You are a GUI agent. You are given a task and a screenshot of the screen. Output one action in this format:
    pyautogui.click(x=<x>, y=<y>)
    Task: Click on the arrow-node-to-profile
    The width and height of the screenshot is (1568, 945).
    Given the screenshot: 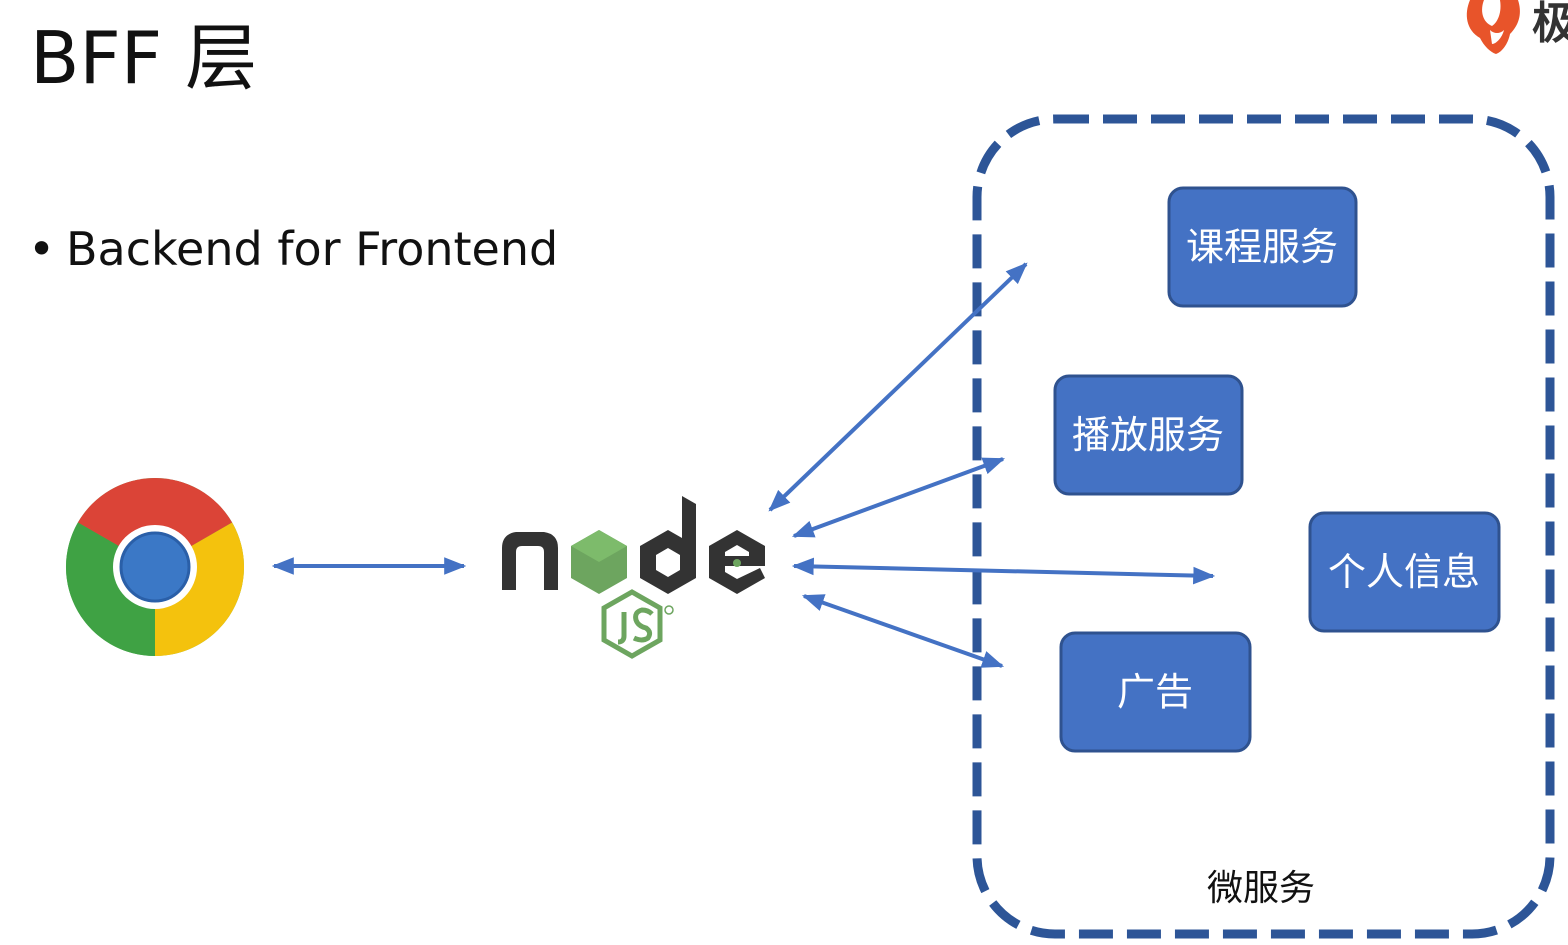 What is the action you would take?
    pyautogui.click(x=1003, y=571)
    